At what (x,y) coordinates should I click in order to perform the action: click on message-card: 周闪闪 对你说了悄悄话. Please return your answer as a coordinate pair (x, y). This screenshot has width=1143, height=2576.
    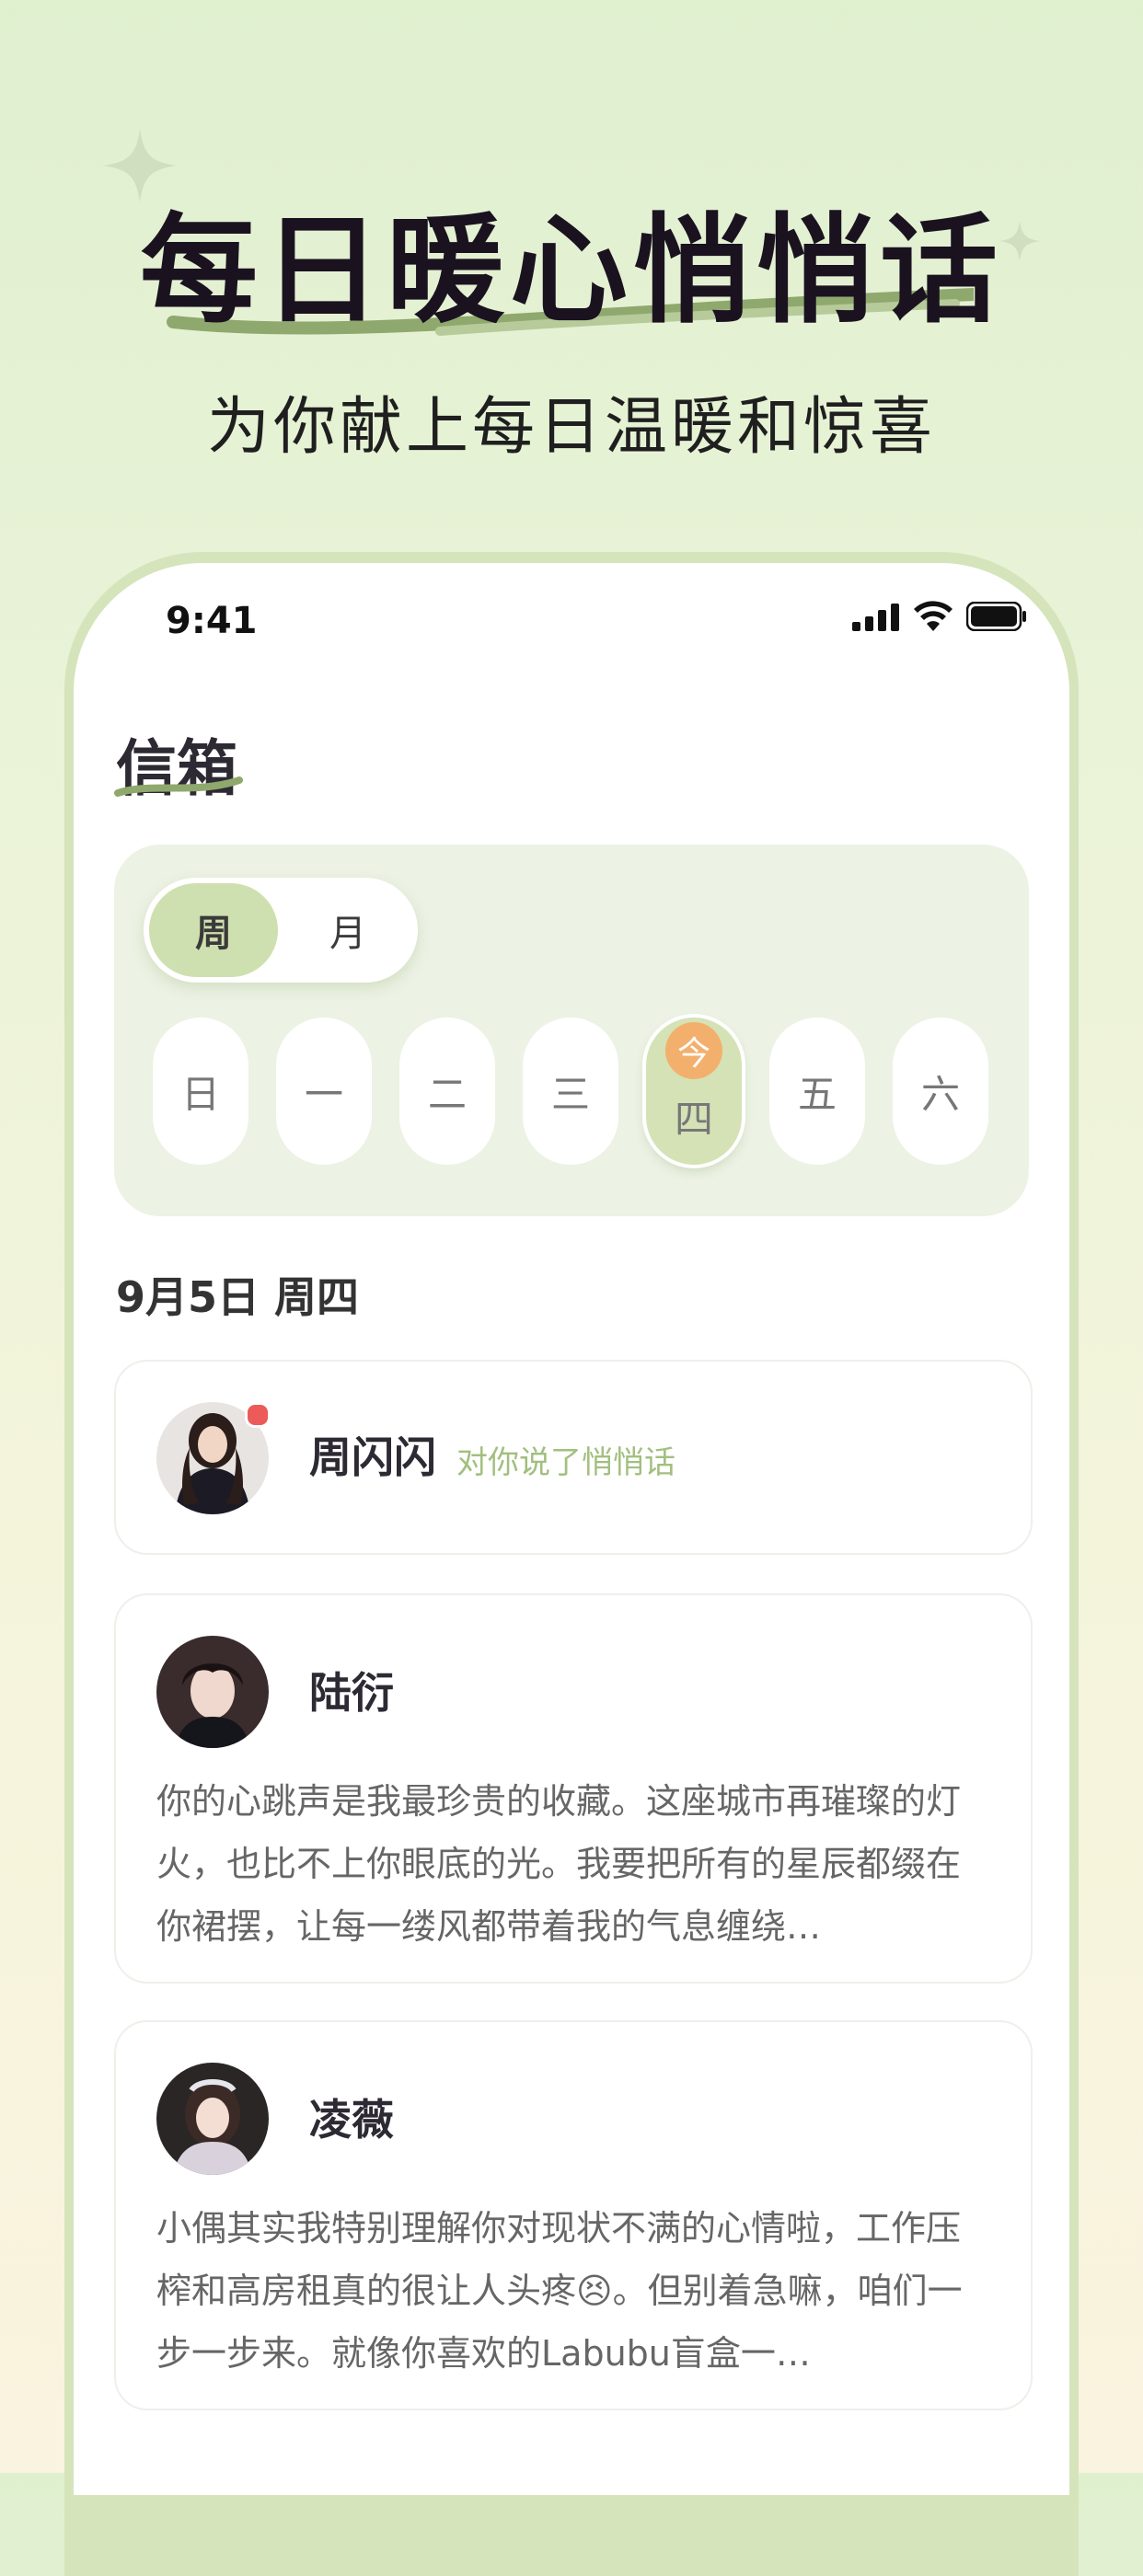
    Looking at the image, I should click on (573, 1457).